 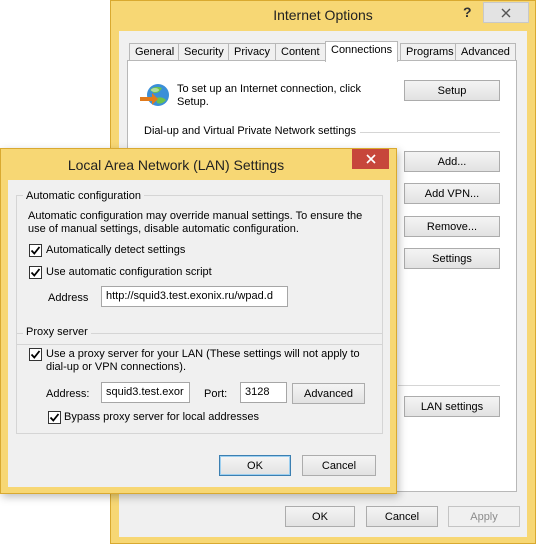 I want to click on lan-ok-button: OK, so click(x=255, y=465).